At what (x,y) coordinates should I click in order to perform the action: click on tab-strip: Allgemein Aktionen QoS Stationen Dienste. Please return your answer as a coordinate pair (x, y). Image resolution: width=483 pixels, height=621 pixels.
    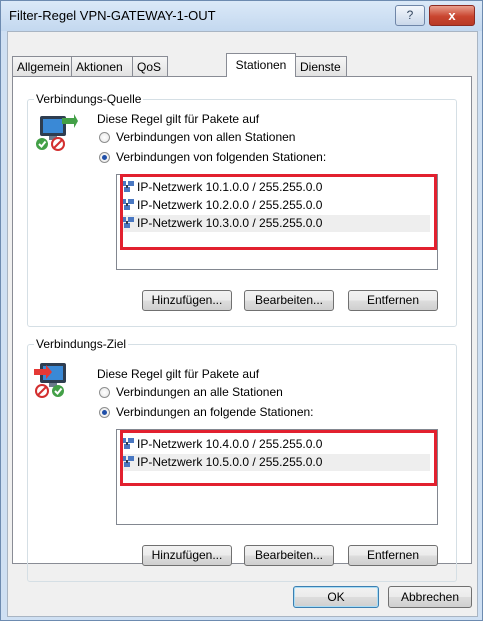
    Looking at the image, I should click on (242, 57).